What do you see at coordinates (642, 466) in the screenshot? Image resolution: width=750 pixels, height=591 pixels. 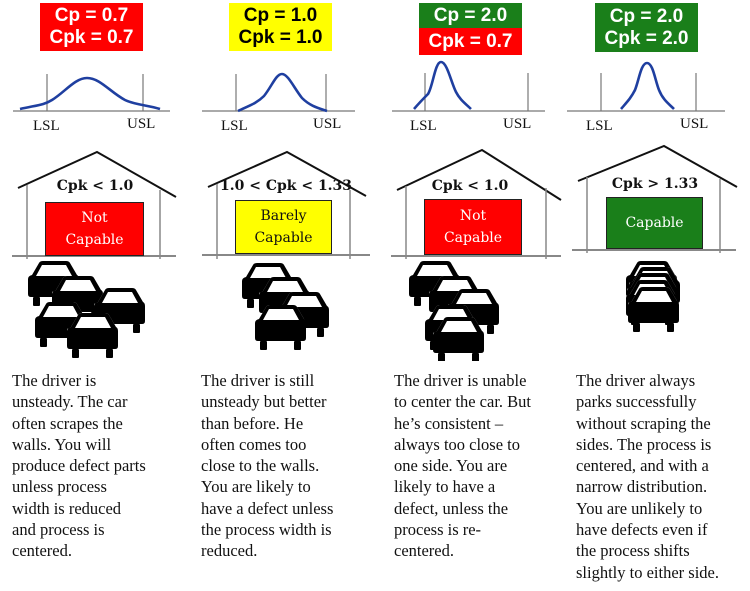 I see `description-line: centered, and with a` at bounding box center [642, 466].